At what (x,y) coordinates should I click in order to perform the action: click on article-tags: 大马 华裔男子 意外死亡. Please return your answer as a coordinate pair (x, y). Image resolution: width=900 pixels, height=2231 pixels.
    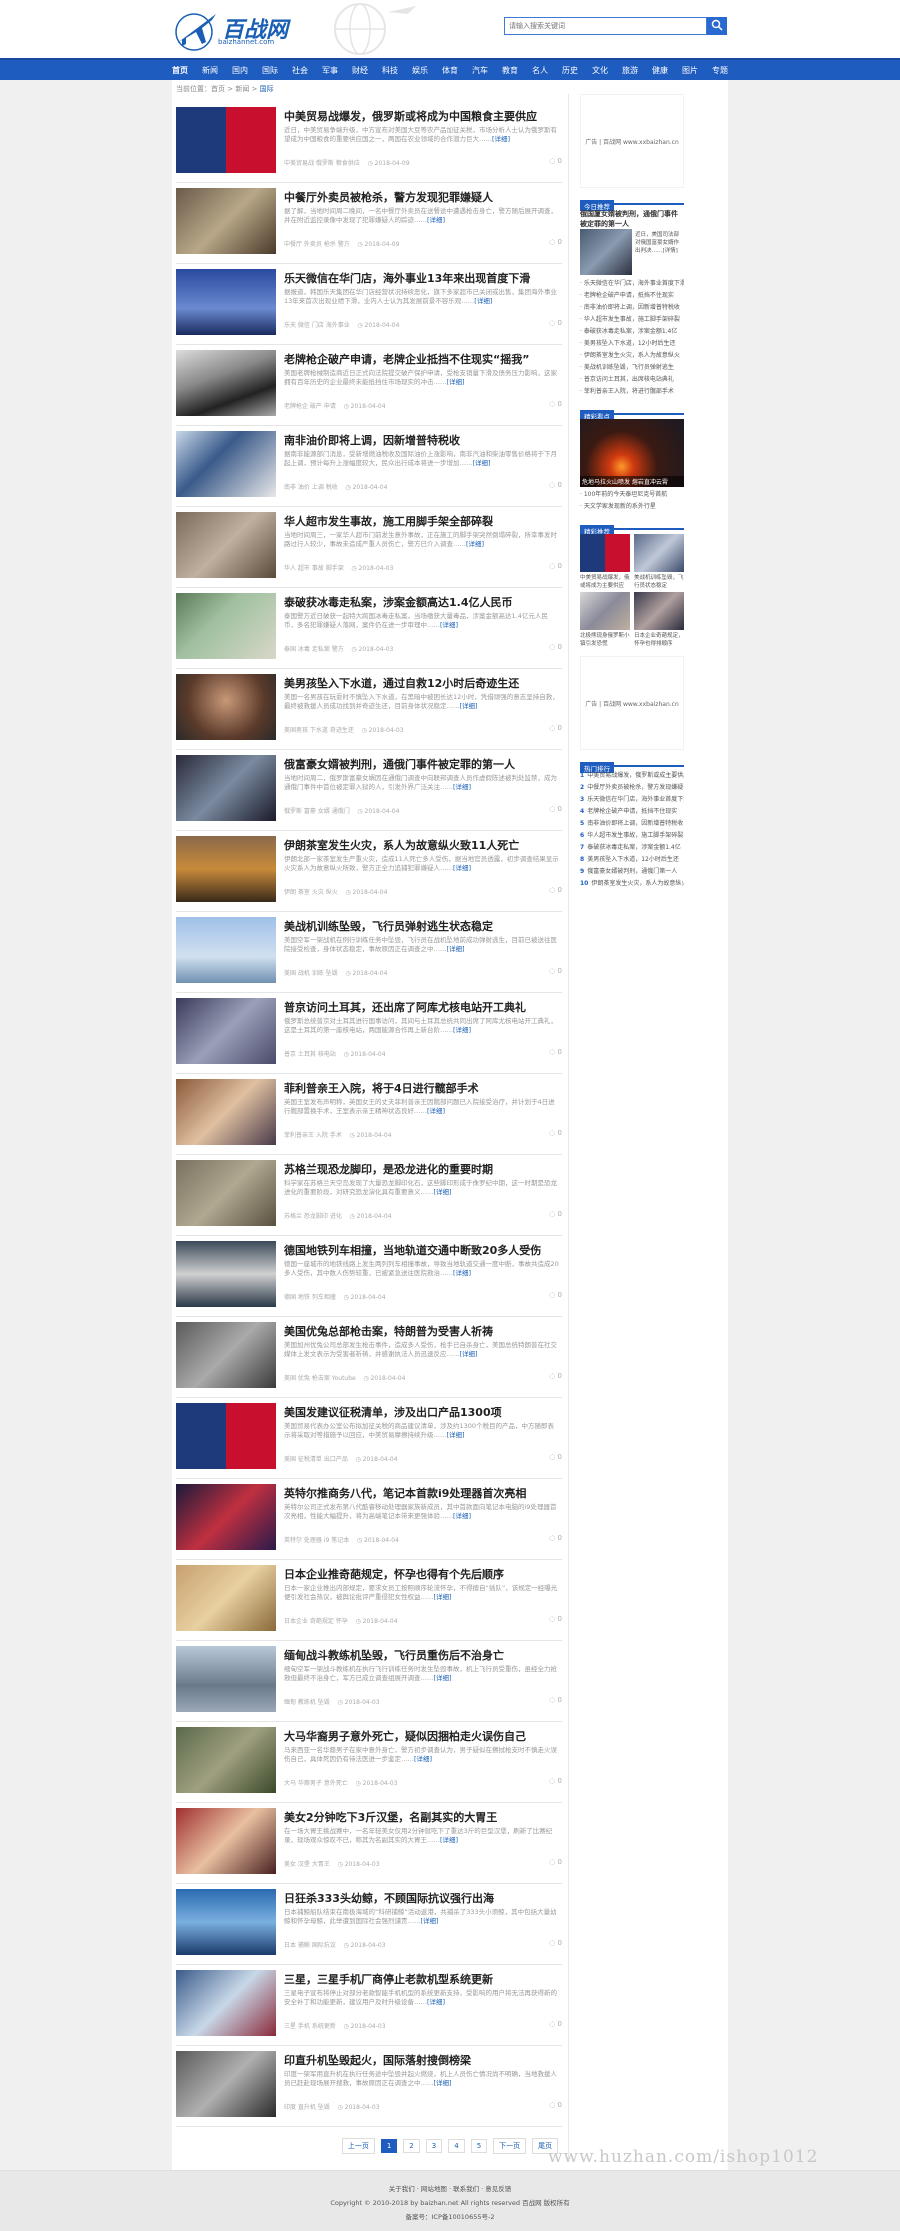
    Looking at the image, I should click on (316, 1783).